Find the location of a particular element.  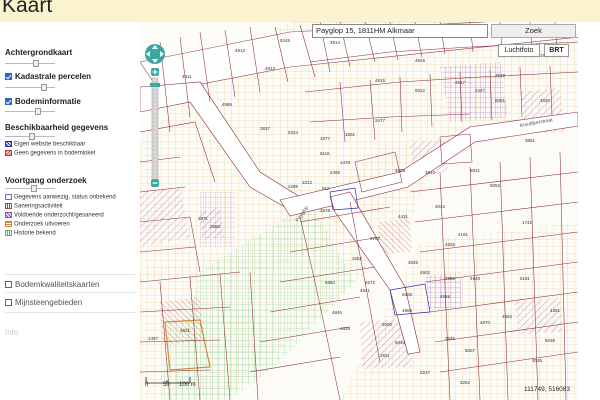

parcel-label: 4846 is located at coordinates (337, 312).